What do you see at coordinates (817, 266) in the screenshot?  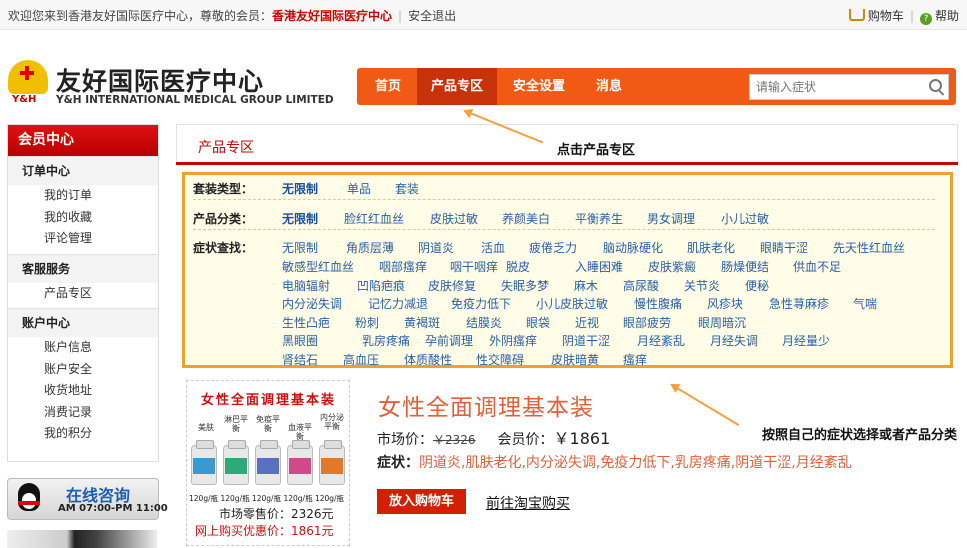 I see `filter-option: 供血不足` at bounding box center [817, 266].